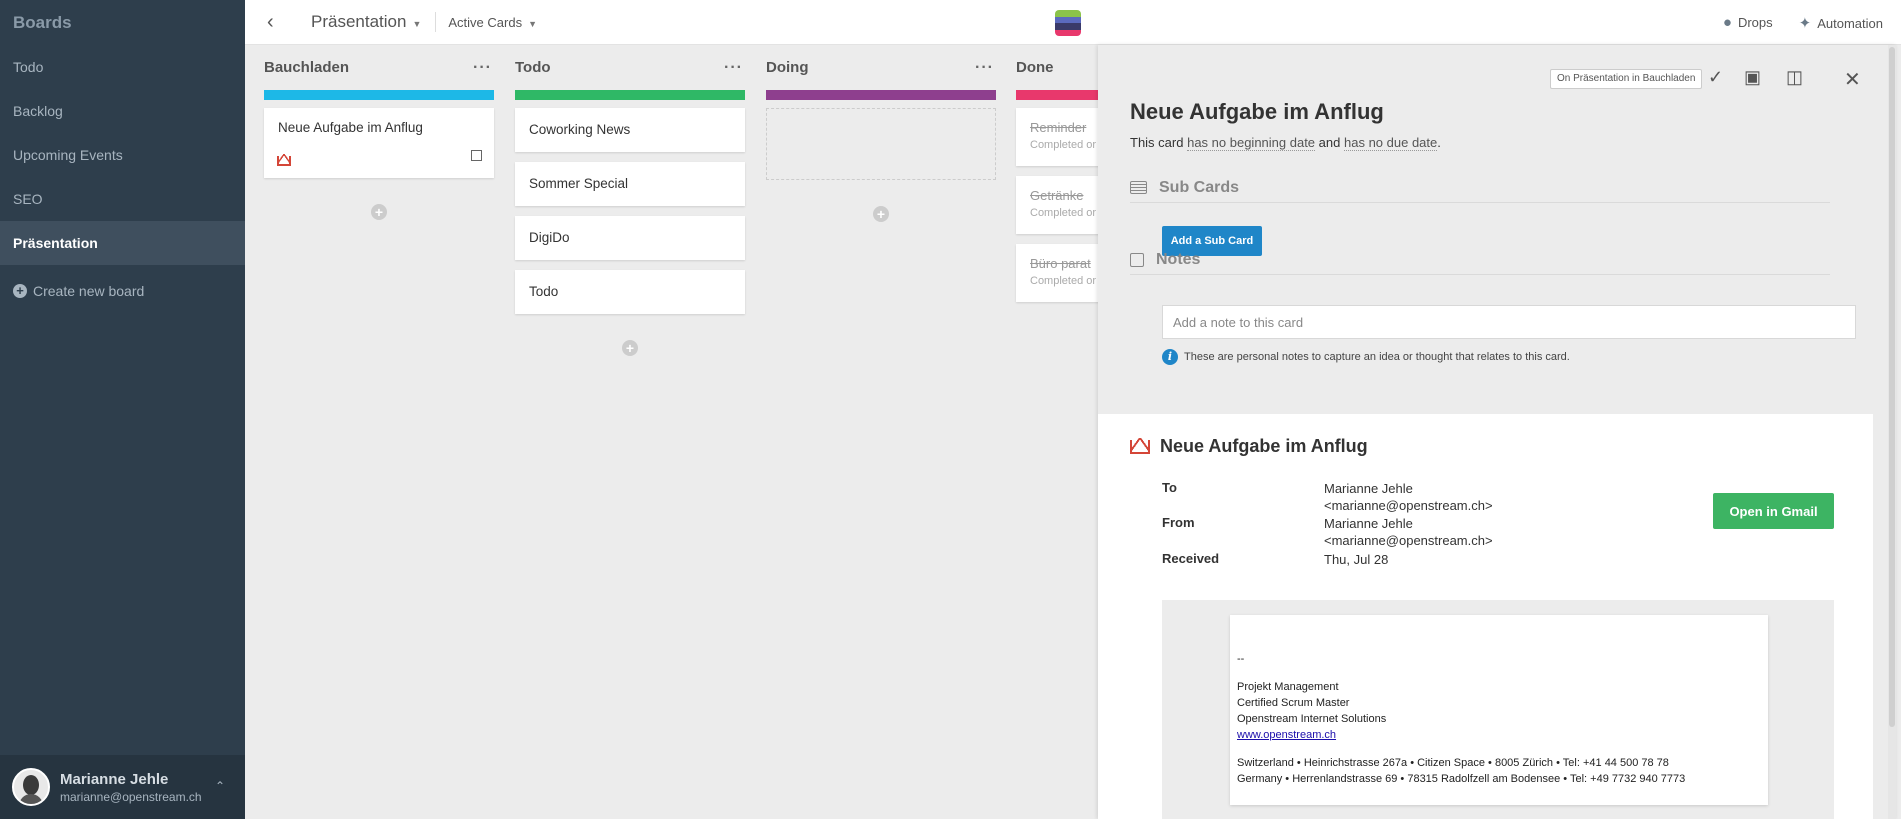 The image size is (1901, 819). What do you see at coordinates (1199, 187) in the screenshot?
I see `subcards-label: Sub Cards` at bounding box center [1199, 187].